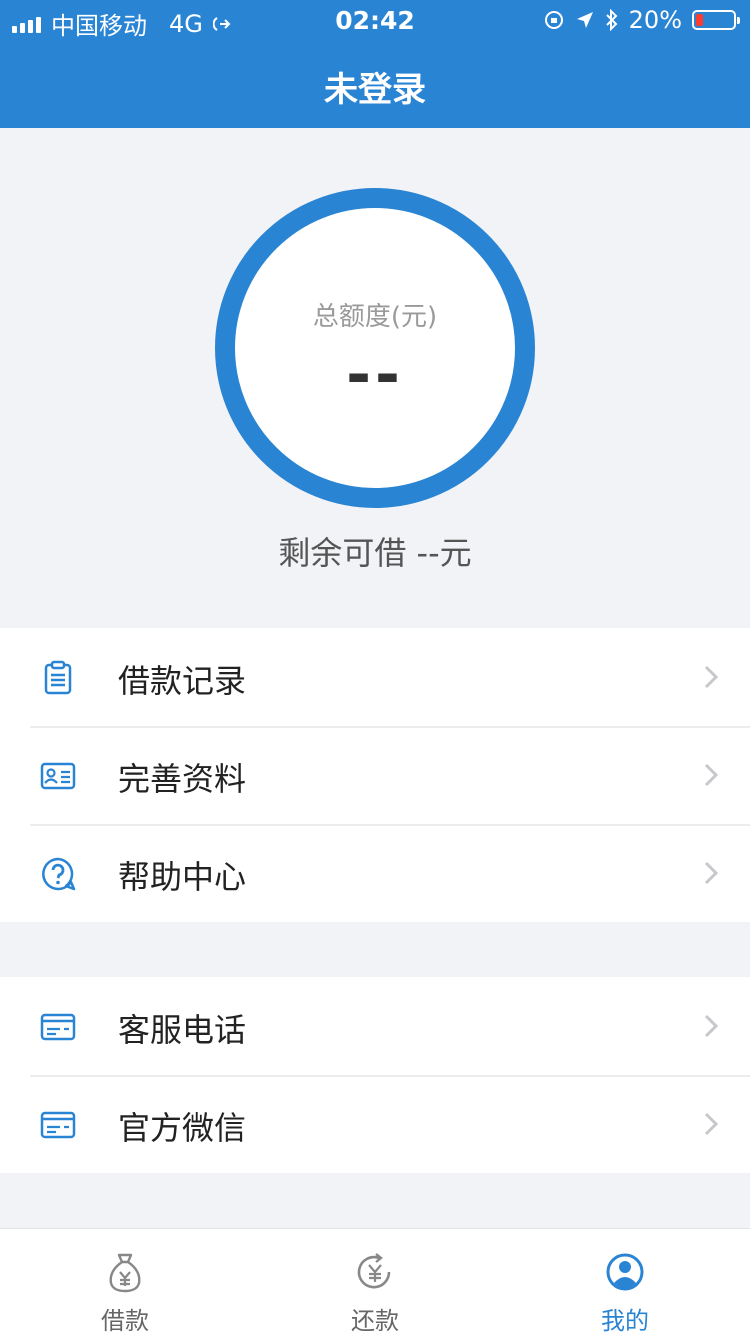 The image size is (750, 1334). Describe the element at coordinates (182, 681) in the screenshot. I see `menu-item-label: 借款记录` at that location.